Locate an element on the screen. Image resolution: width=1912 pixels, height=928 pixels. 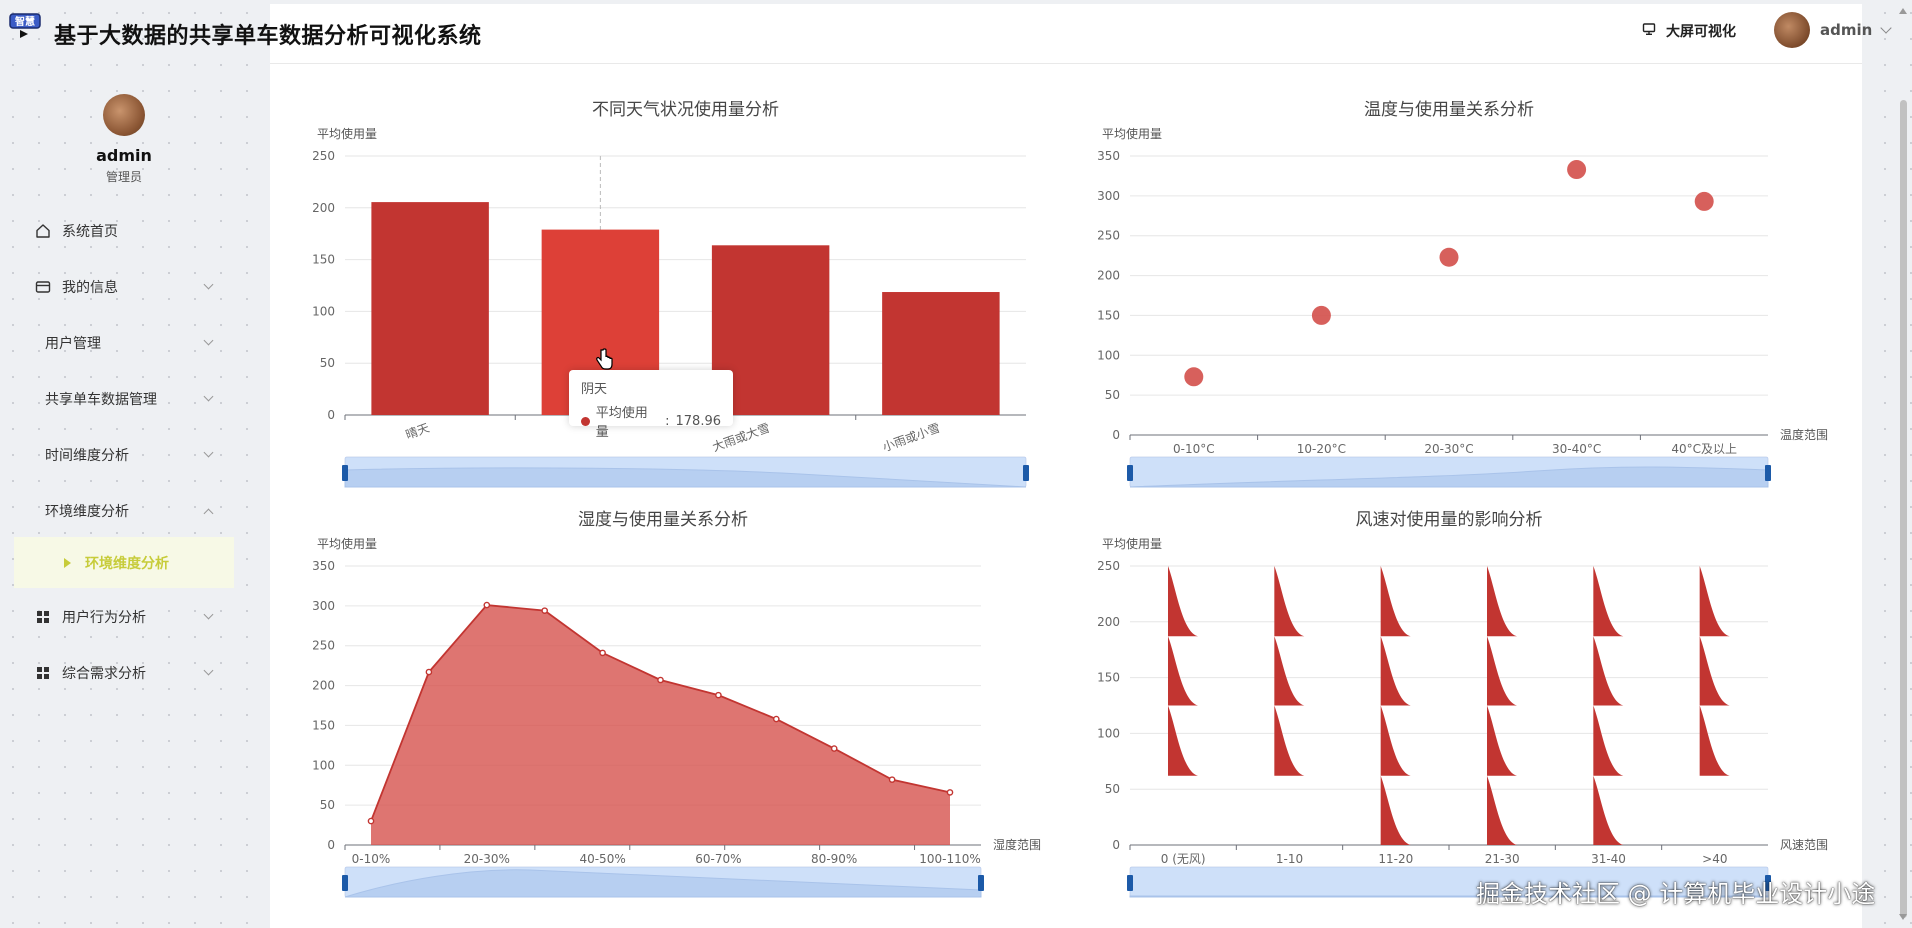
chart-title: 不同天气状况使用量分析 is located at coordinates (685, 109).